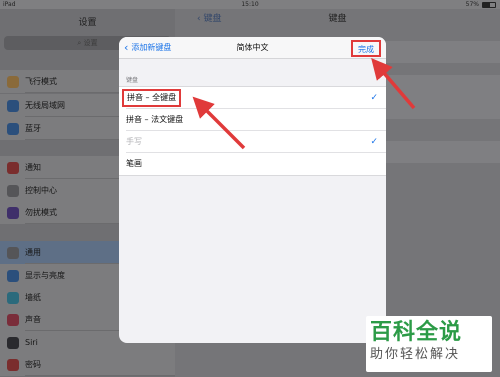 The width and height of the screenshot is (500, 377). Describe the element at coordinates (13, 190) in the screenshot. I see `control-center-icon` at that location.